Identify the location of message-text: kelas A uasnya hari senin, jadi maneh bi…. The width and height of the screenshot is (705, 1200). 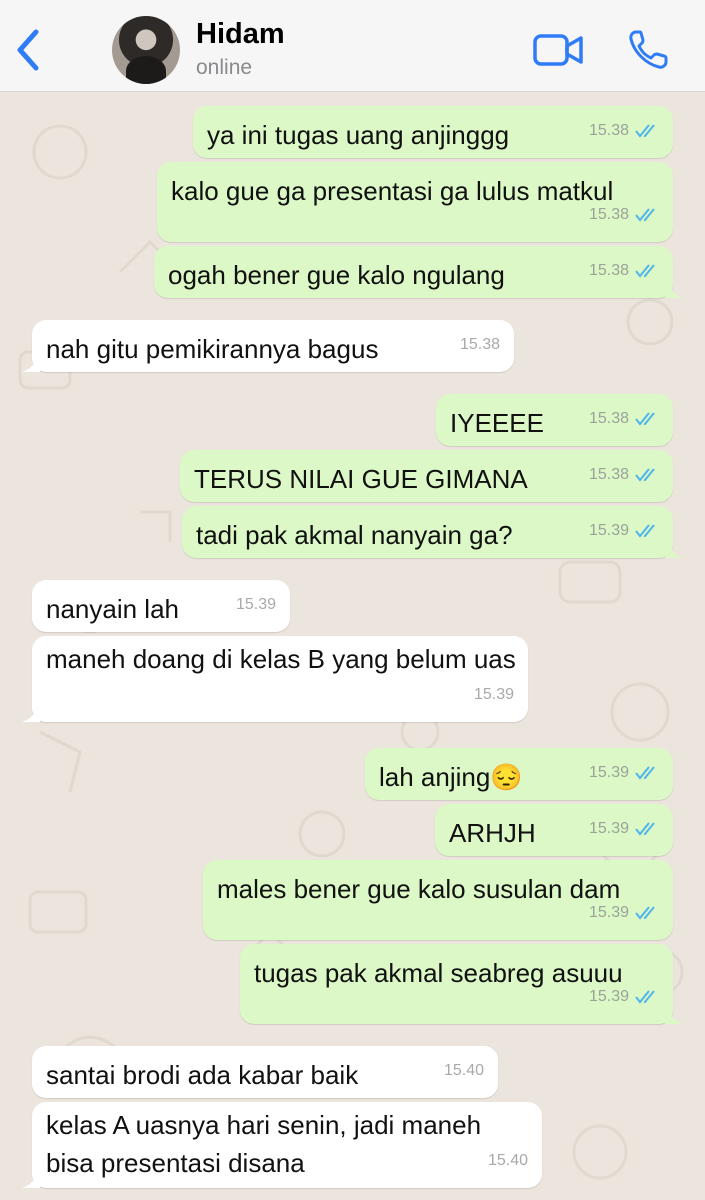
(264, 1144).